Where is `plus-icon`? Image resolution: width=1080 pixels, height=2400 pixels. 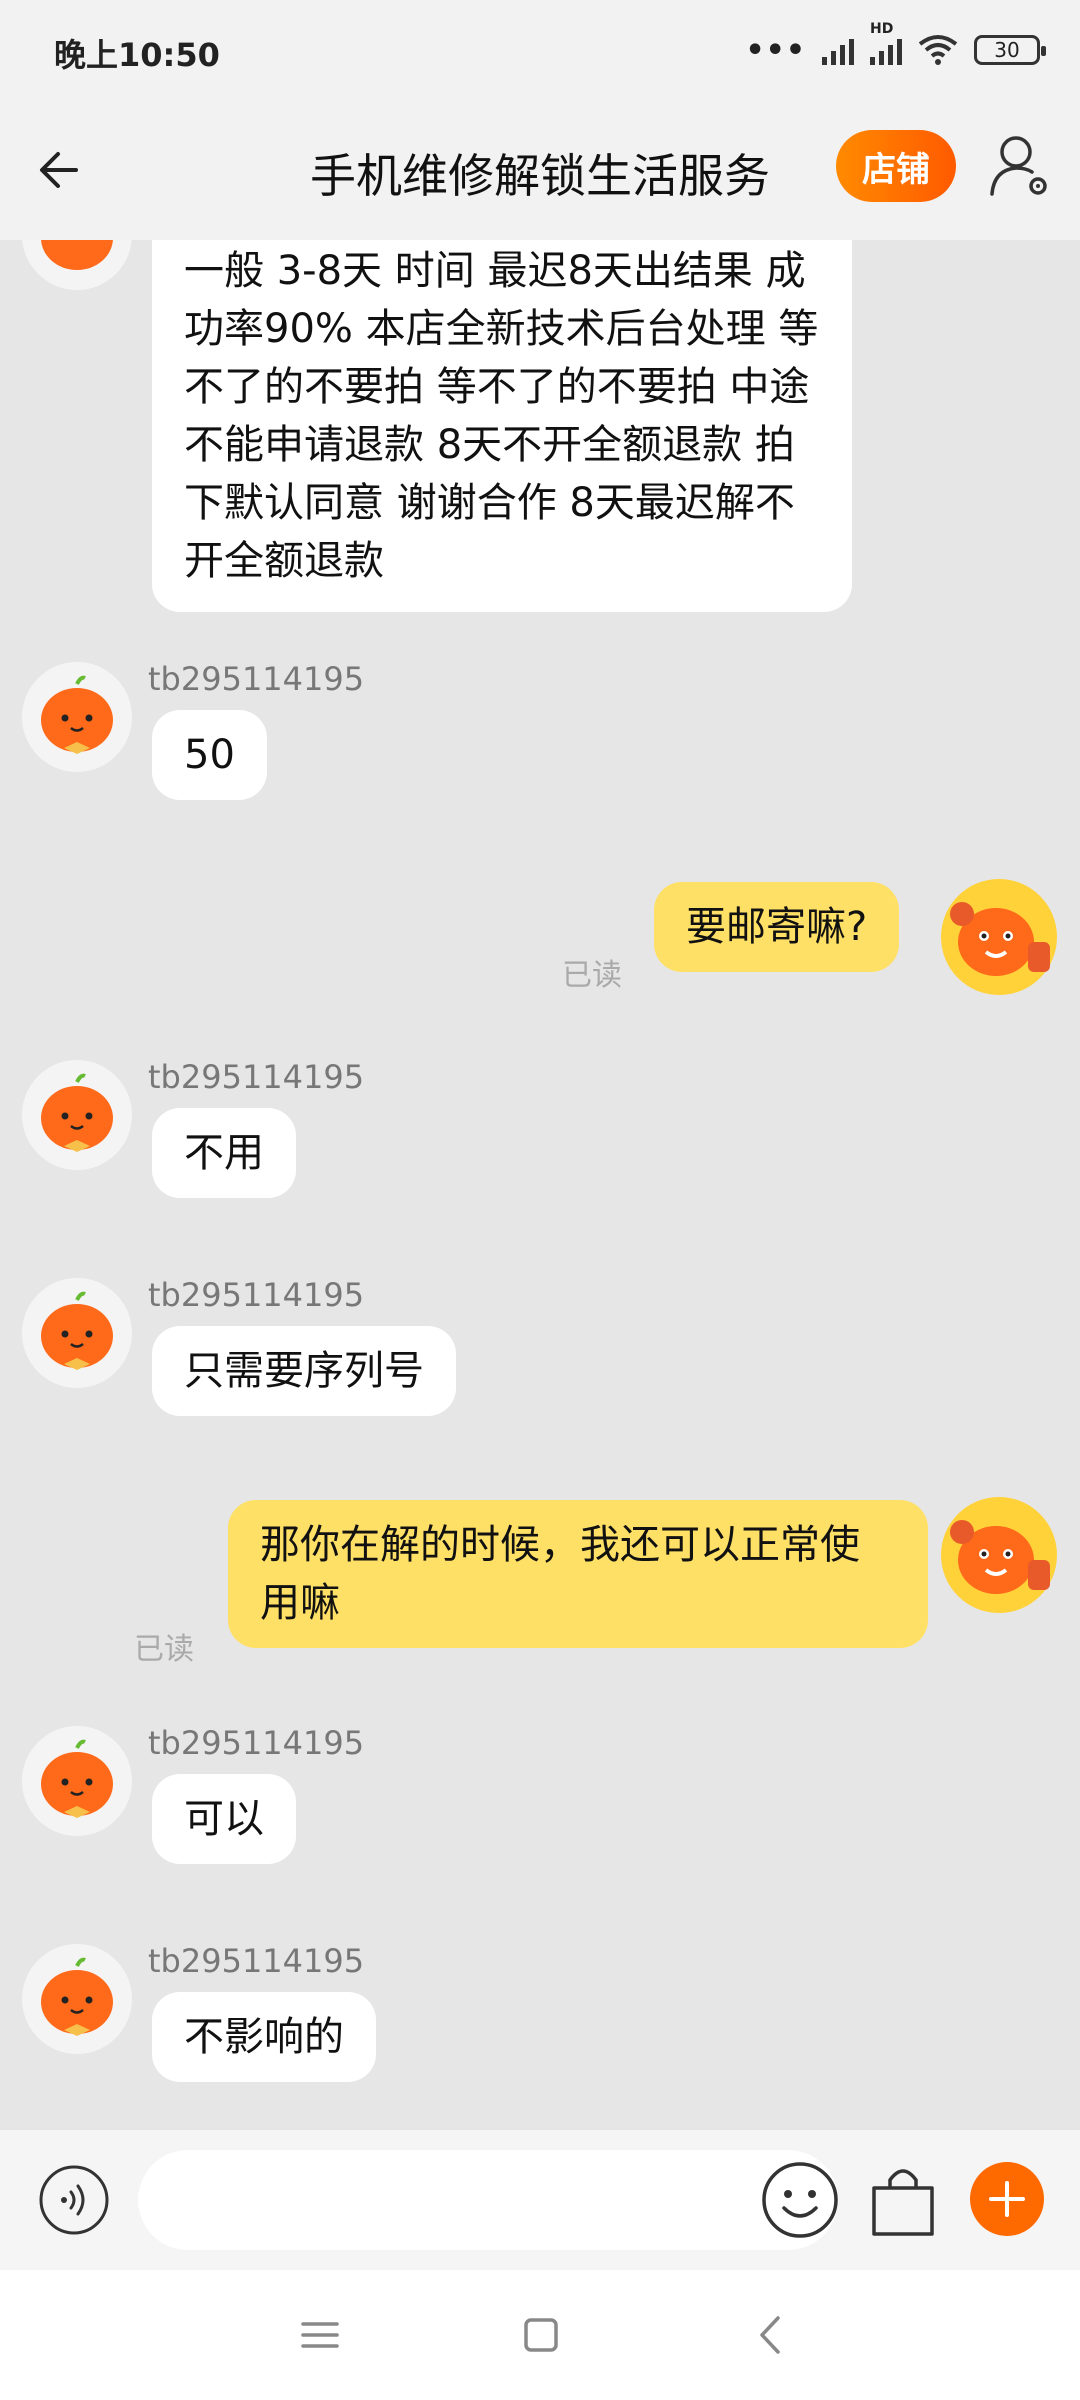
plus-icon is located at coordinates (1007, 2199).